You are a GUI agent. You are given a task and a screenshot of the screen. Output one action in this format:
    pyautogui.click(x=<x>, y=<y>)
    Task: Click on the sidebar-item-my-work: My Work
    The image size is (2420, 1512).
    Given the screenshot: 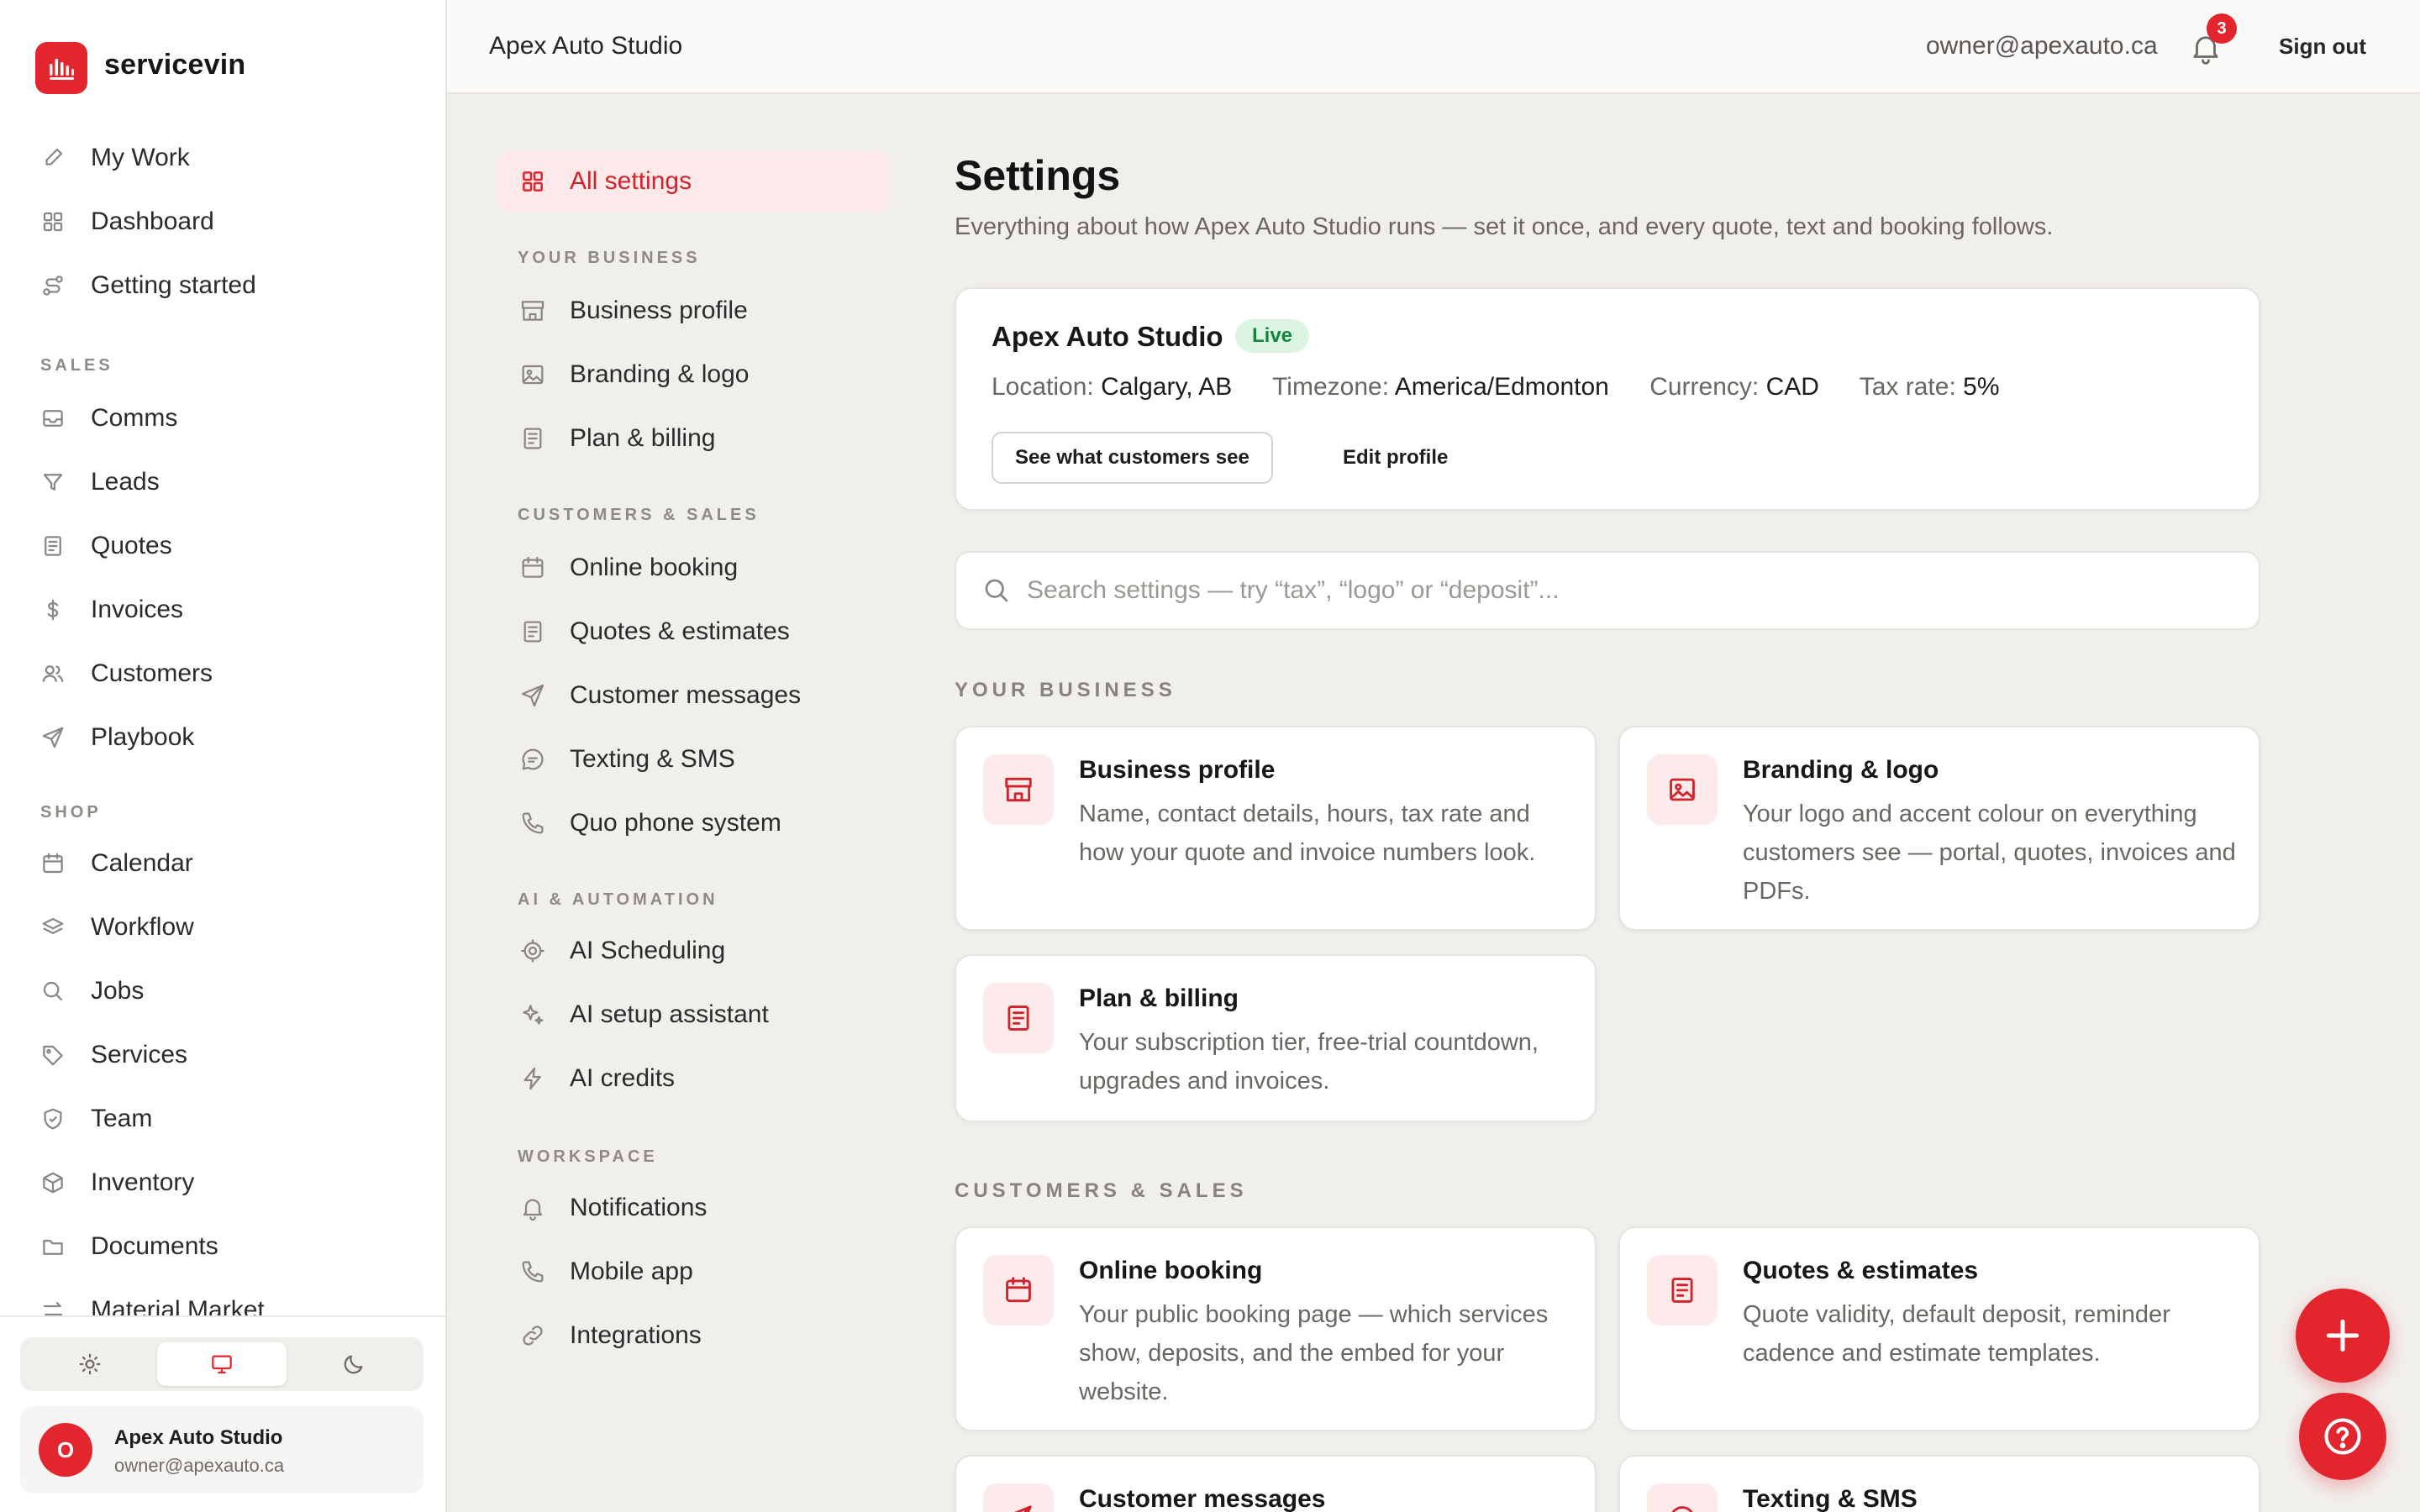 What is the action you would take?
    pyautogui.click(x=224, y=158)
    